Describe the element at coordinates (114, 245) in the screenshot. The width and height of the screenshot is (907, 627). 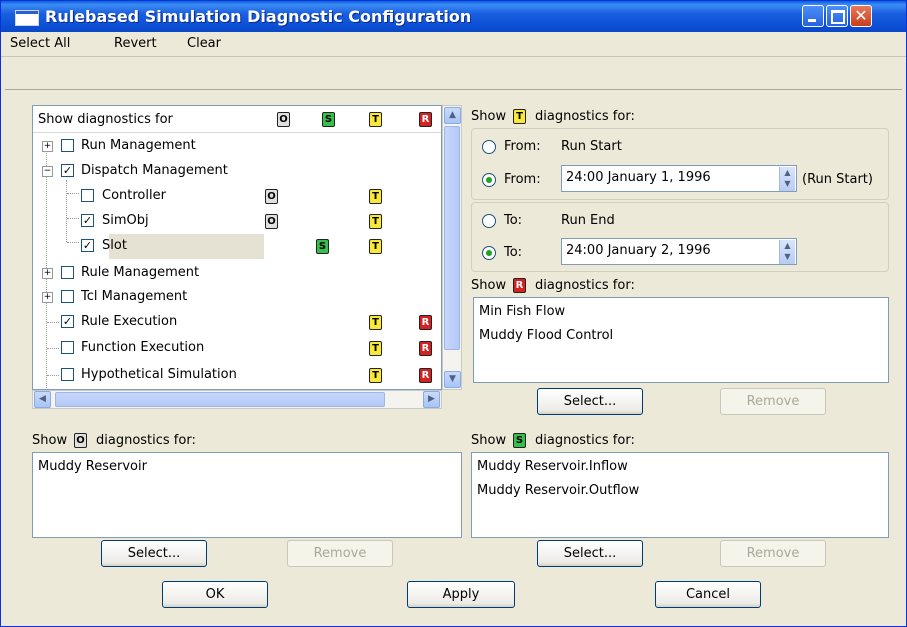
I see `tree-row-label: Slot` at that location.